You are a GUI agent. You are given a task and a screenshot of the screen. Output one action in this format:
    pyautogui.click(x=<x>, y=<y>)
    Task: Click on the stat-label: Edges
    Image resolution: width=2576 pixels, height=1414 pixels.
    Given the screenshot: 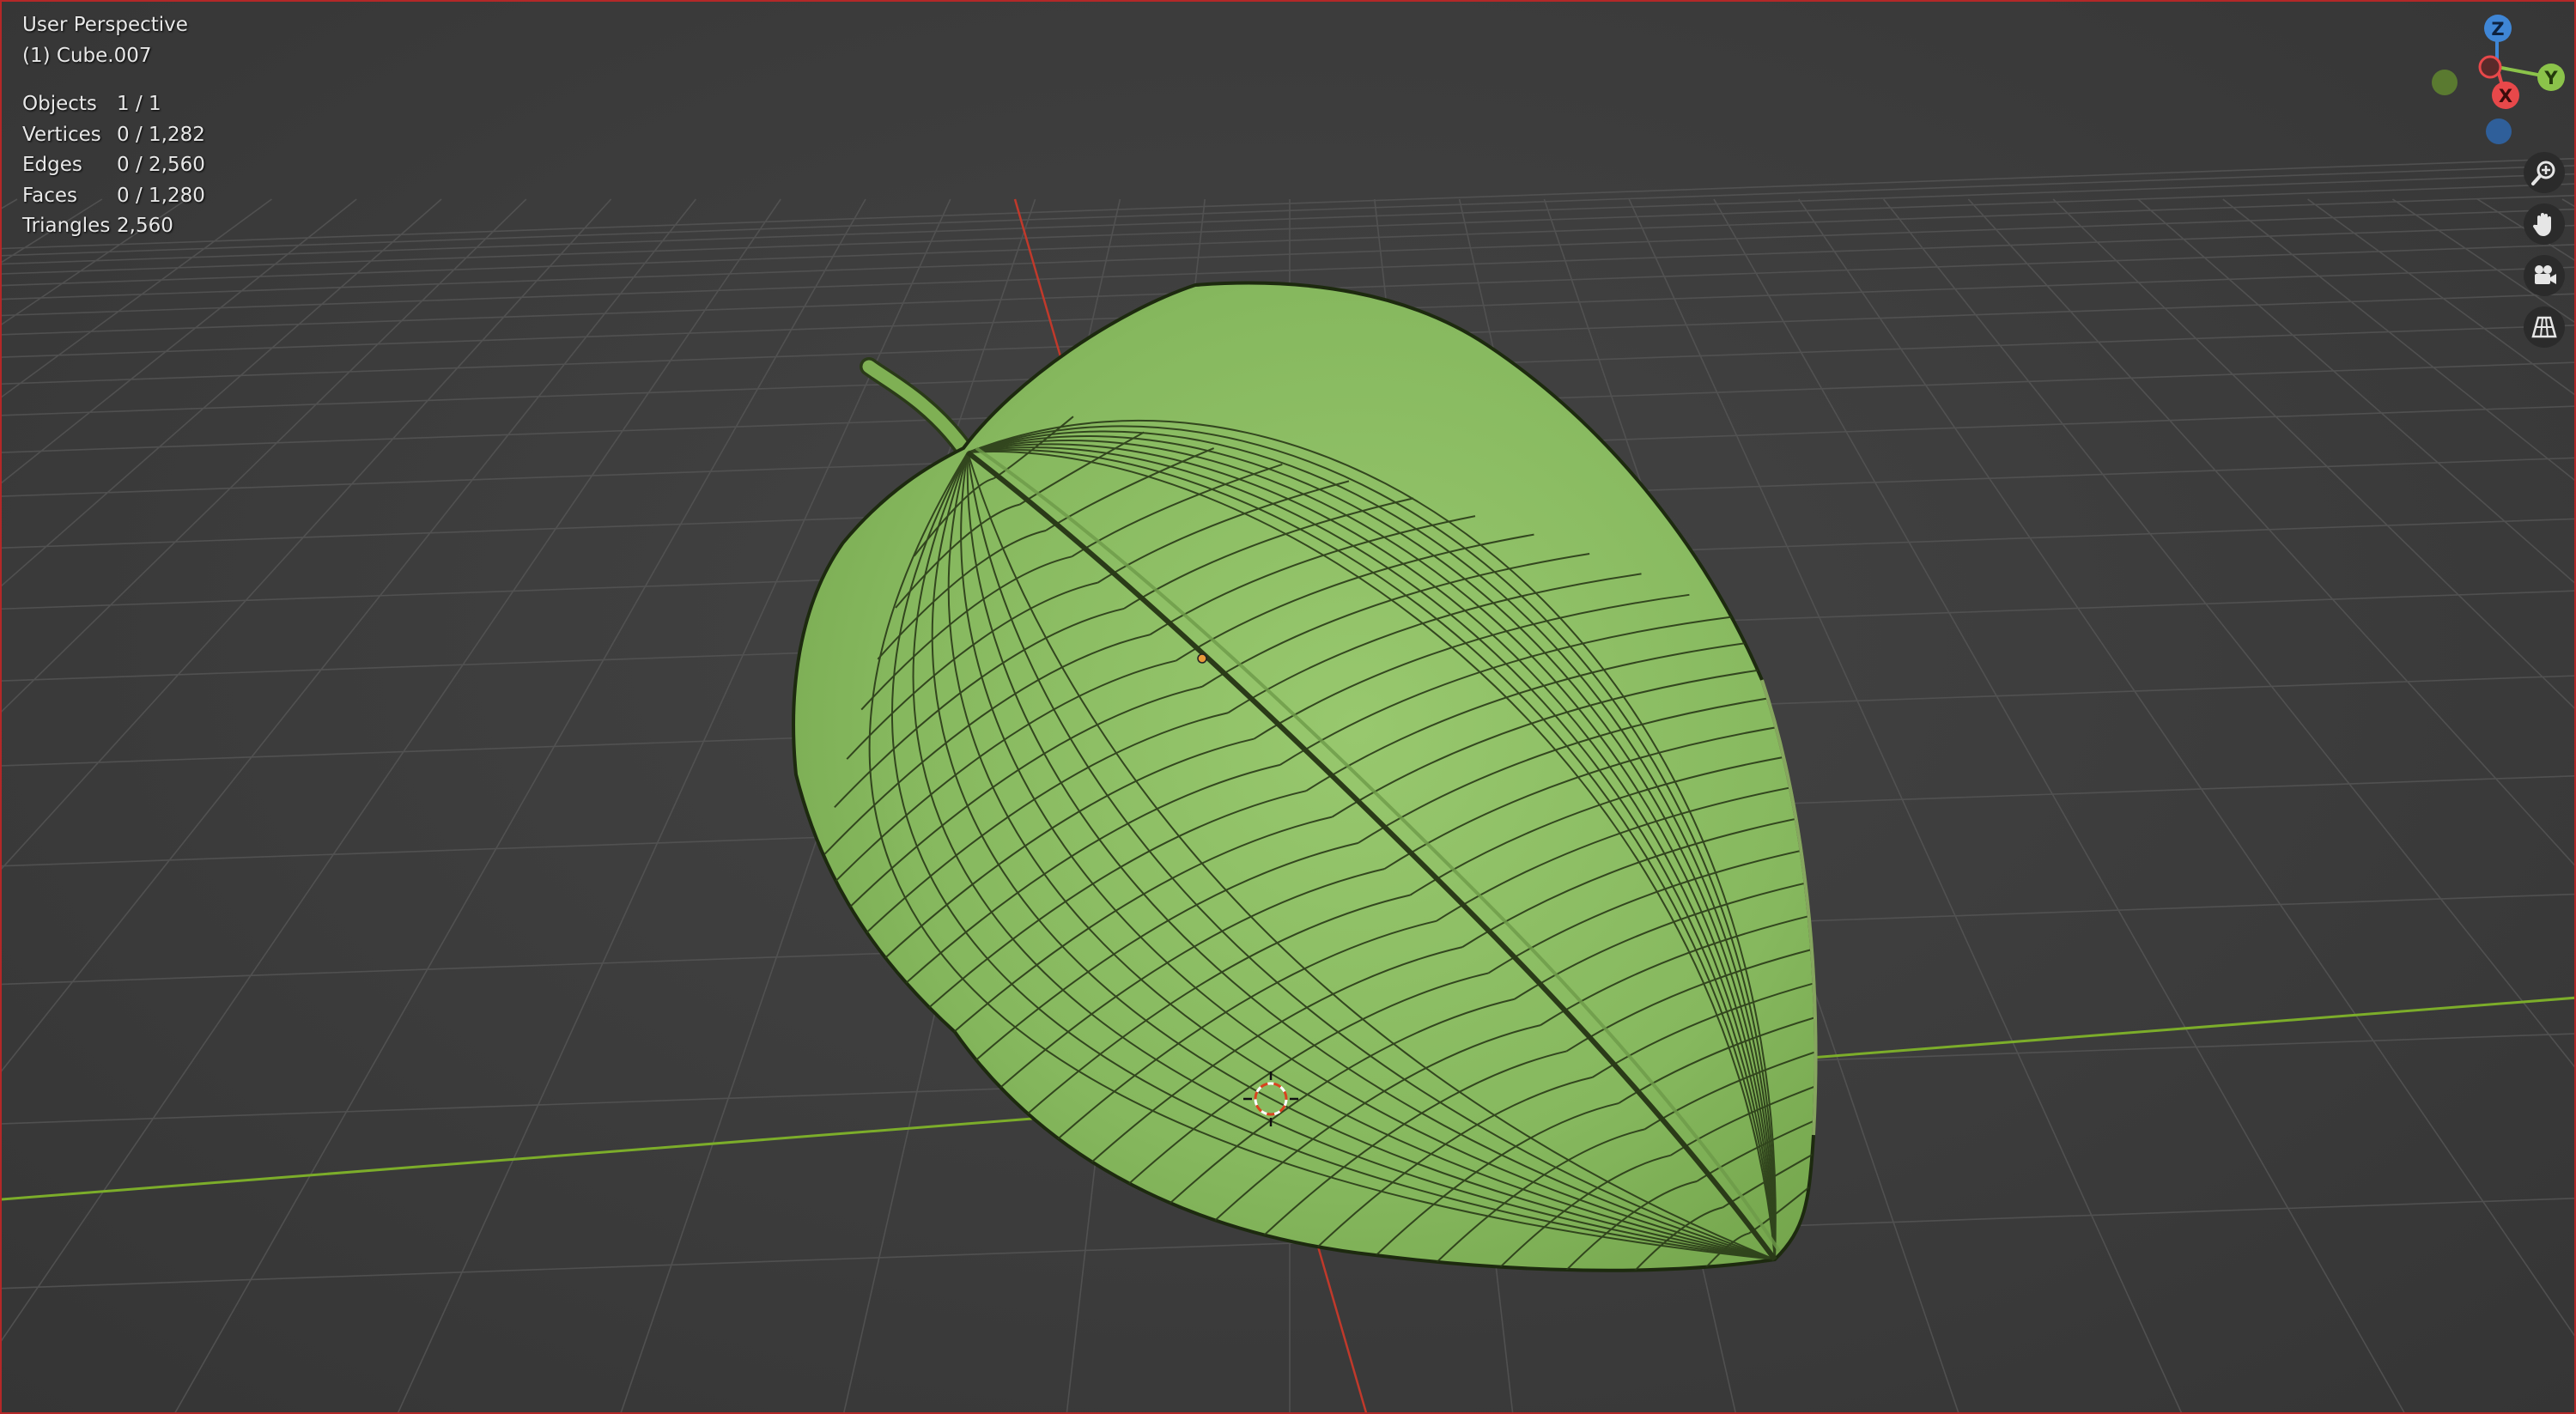 What is the action you would take?
    pyautogui.click(x=52, y=165)
    